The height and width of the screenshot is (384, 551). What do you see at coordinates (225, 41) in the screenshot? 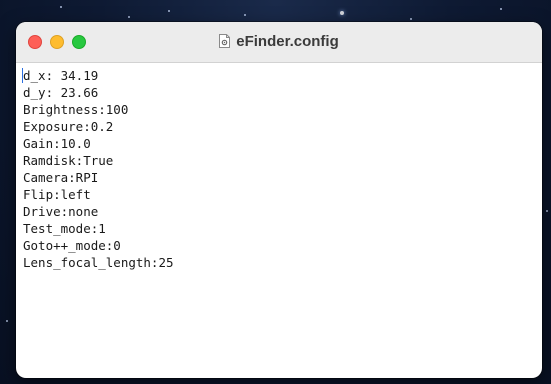
I see `document-gear-icon` at bounding box center [225, 41].